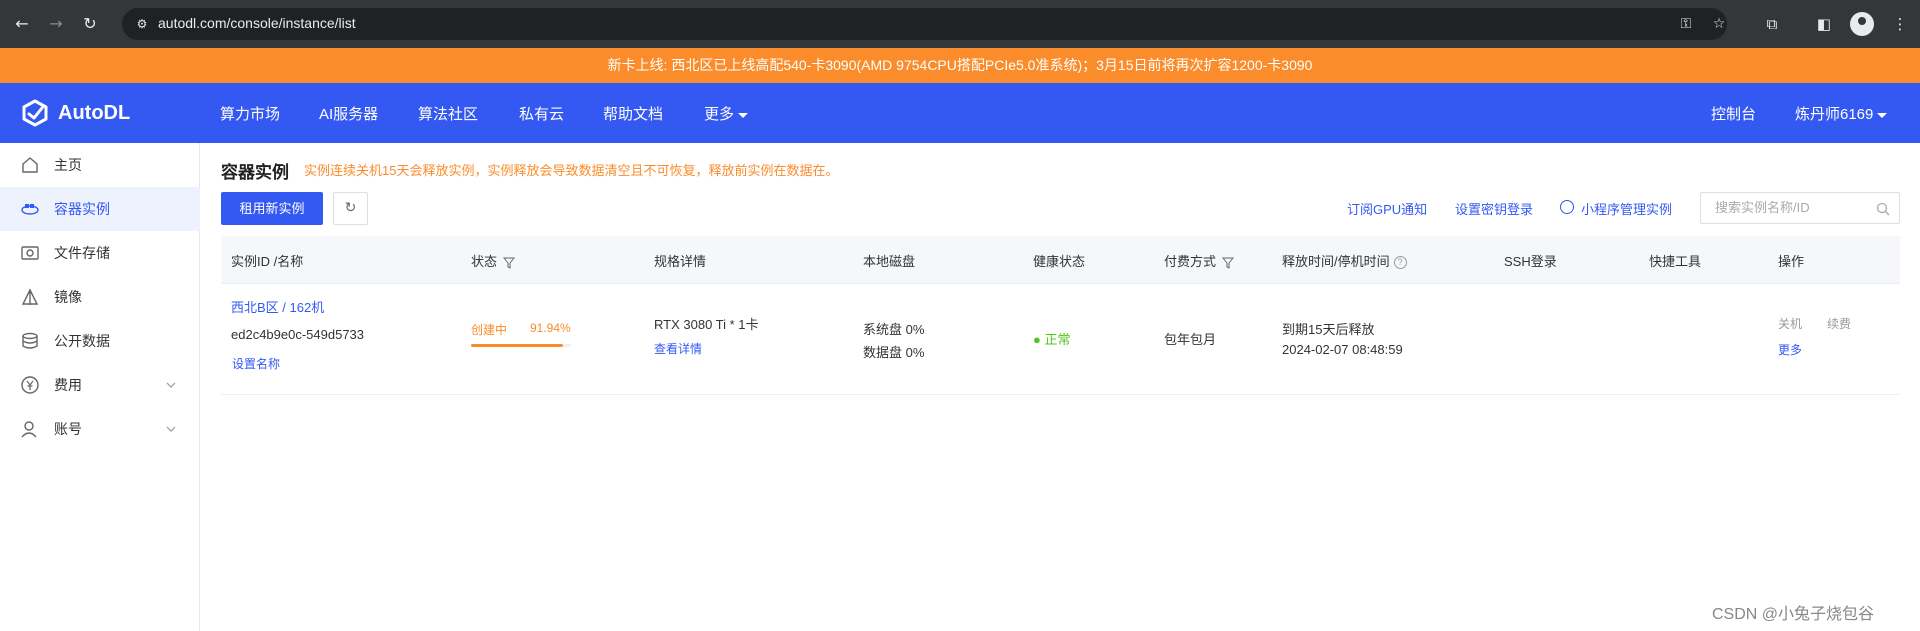  Describe the element at coordinates (1790, 323) in the screenshot. I see `shutdown-button: 关机` at that location.